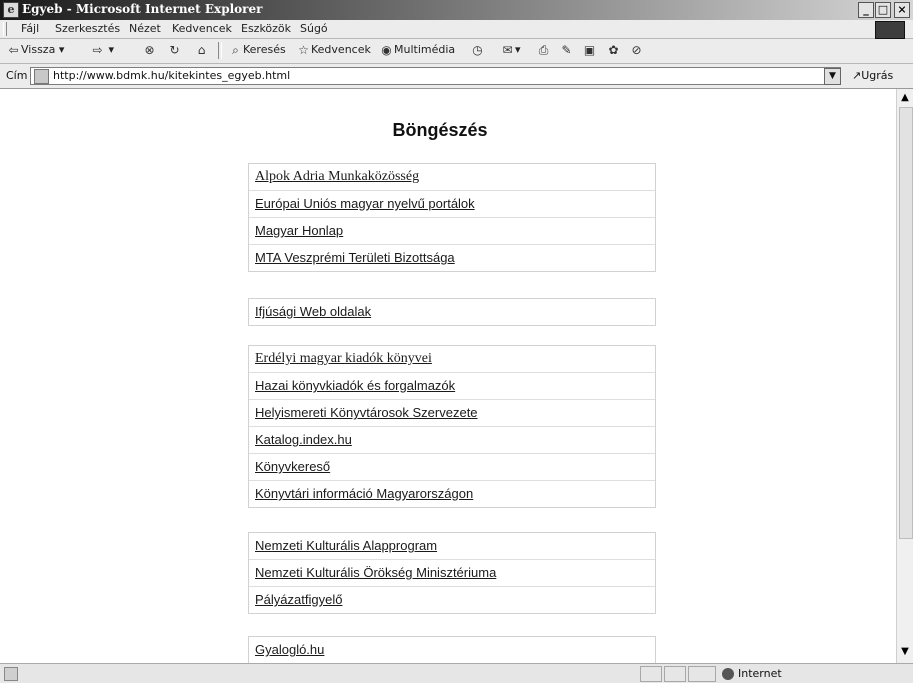 Image resolution: width=913 pixels, height=683 pixels. Describe the element at coordinates (452, 467) in the screenshot. I see `list-item: Könyvkereső` at that location.